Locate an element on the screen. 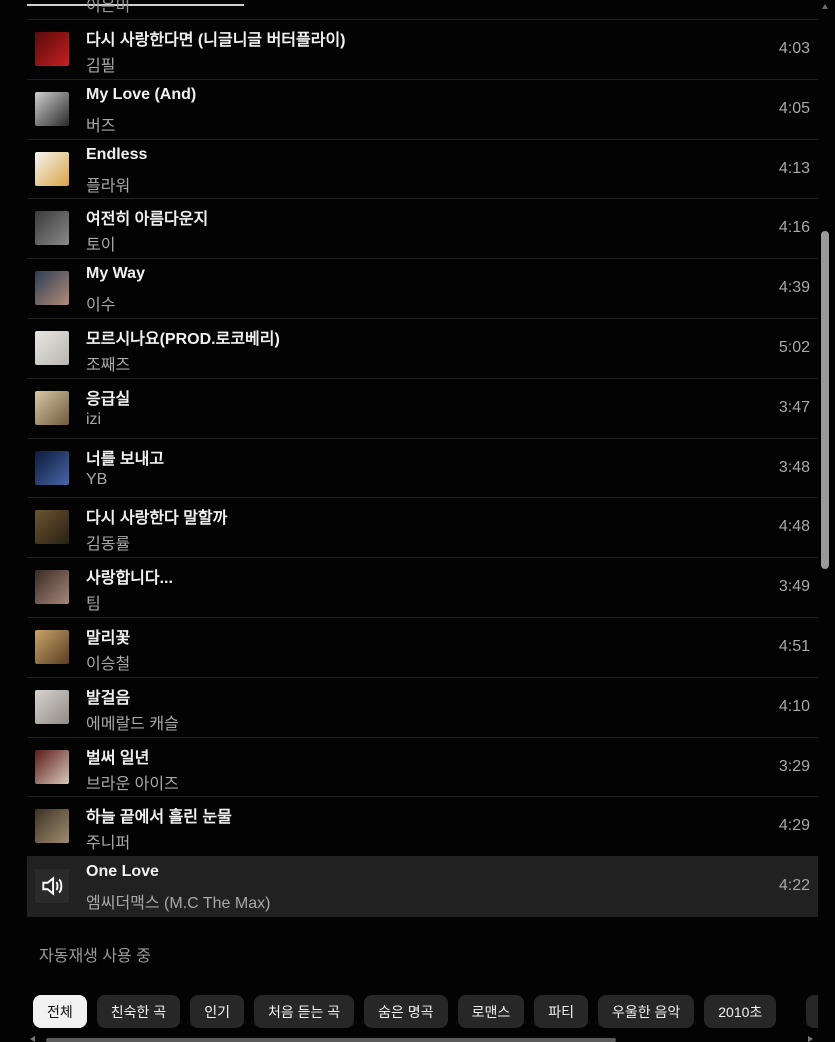  track-title: 다시 사랑한다면 (니글니글 버터플라이) is located at coordinates (216, 40).